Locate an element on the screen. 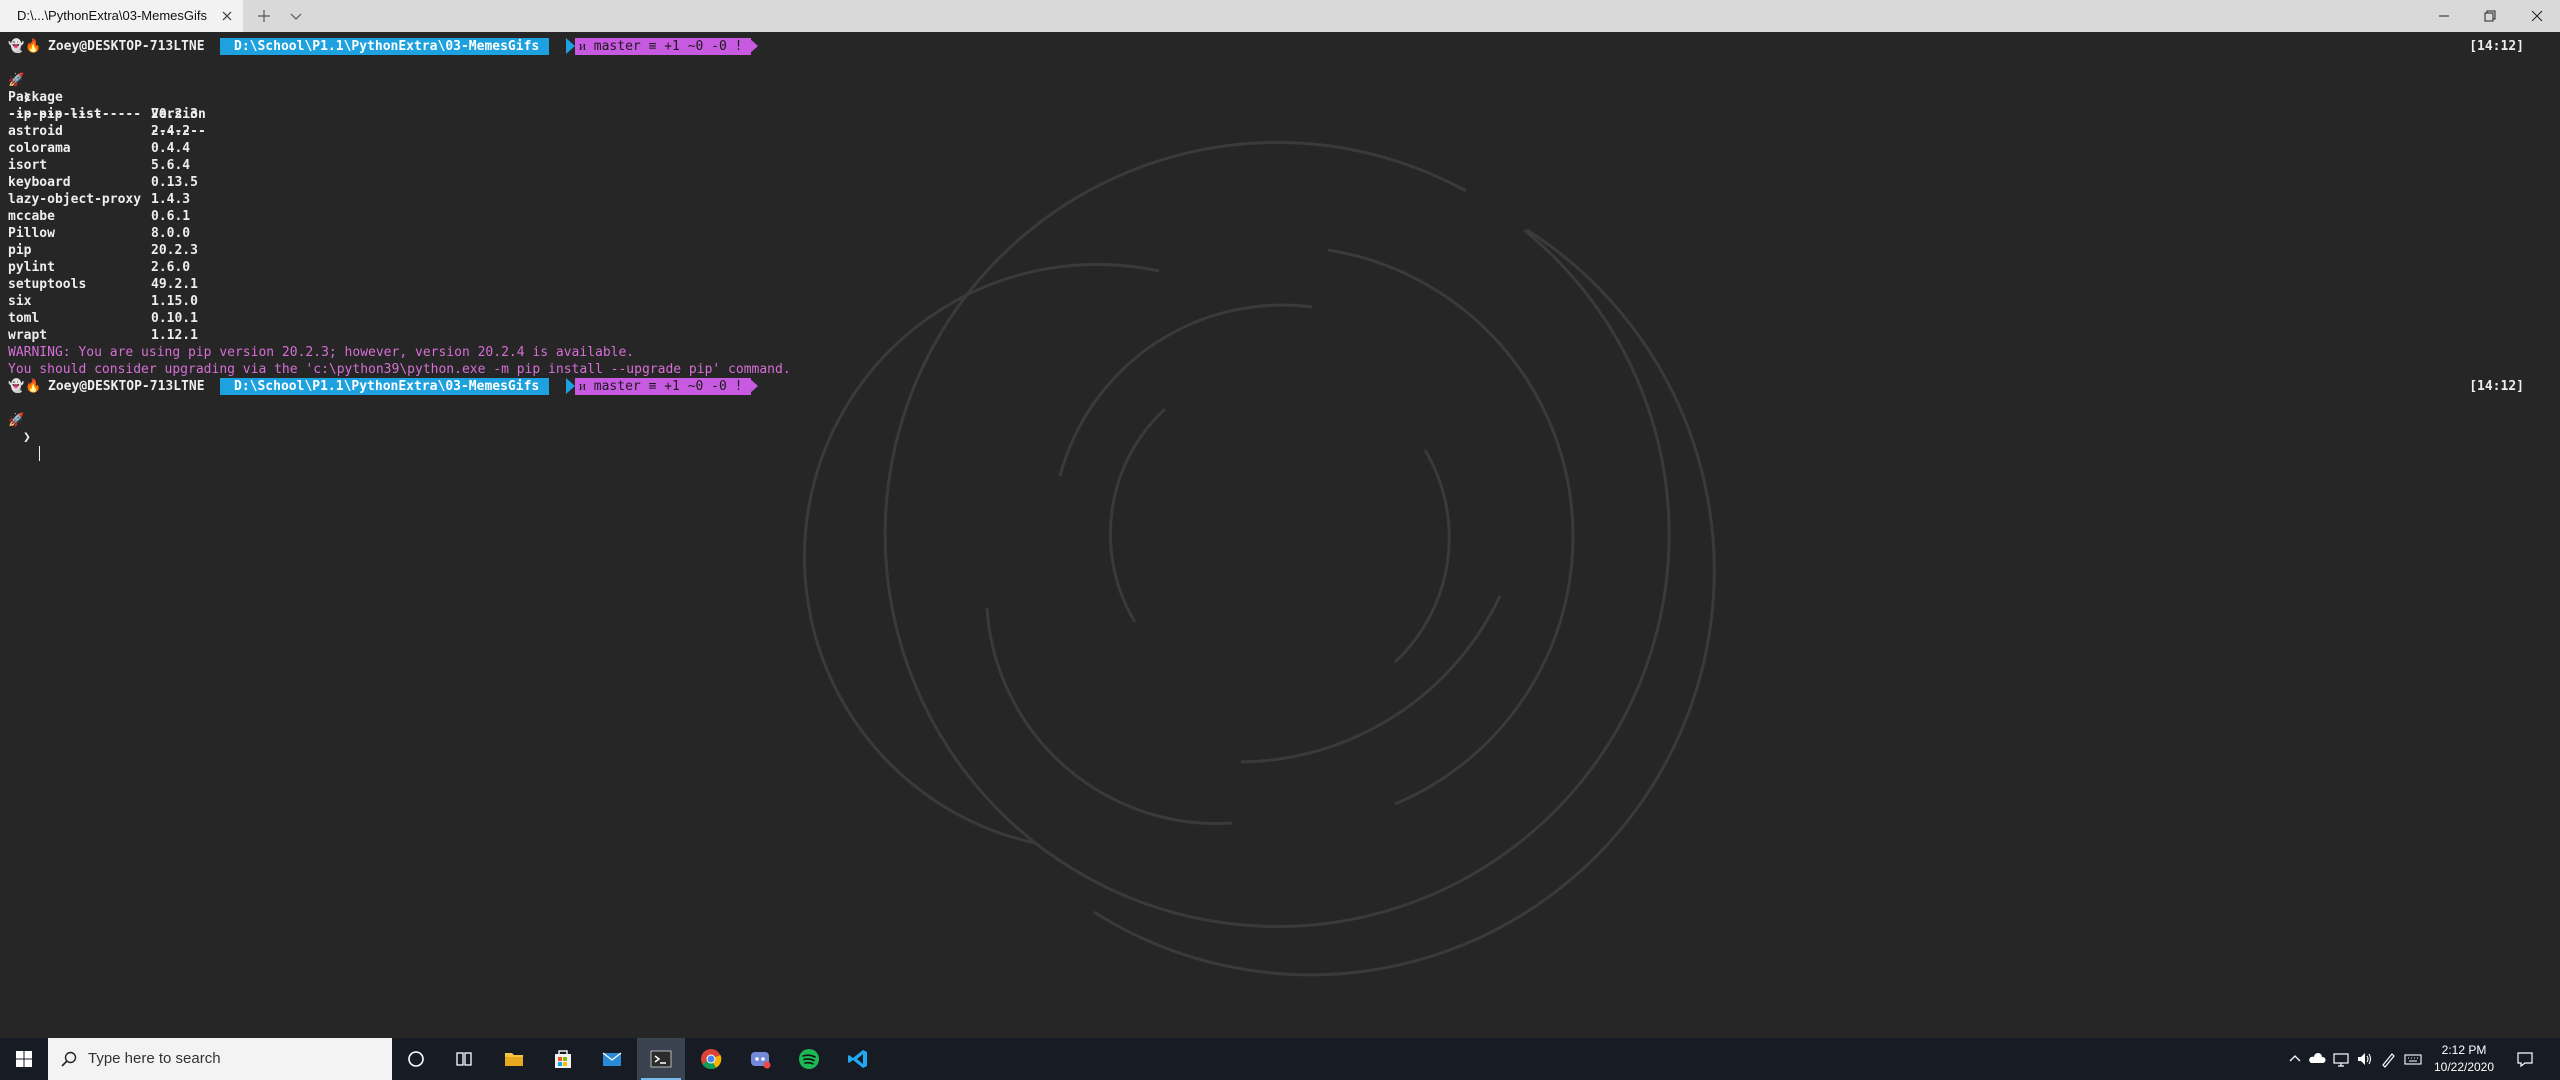 The image size is (2560, 1080). keyboard-icon is located at coordinates (2413, 1059).